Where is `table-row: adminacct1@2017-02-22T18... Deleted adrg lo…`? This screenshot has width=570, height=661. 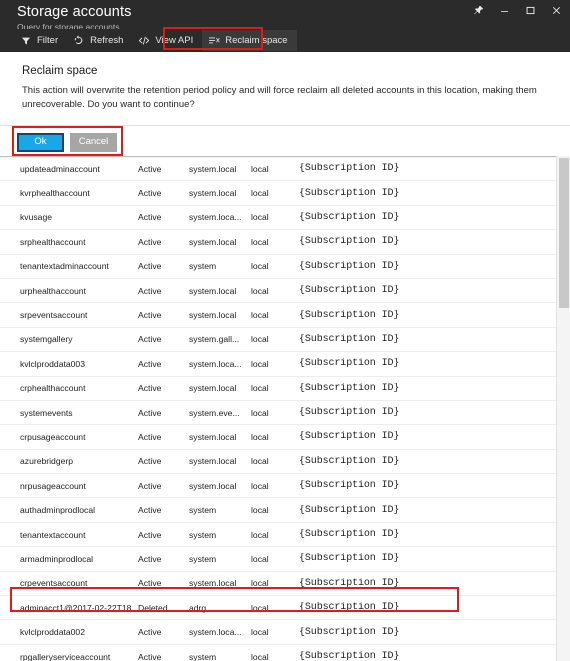
table-row: adminacct1@2017-02-22T18... Deleted adrg lo… is located at coordinates (278, 608).